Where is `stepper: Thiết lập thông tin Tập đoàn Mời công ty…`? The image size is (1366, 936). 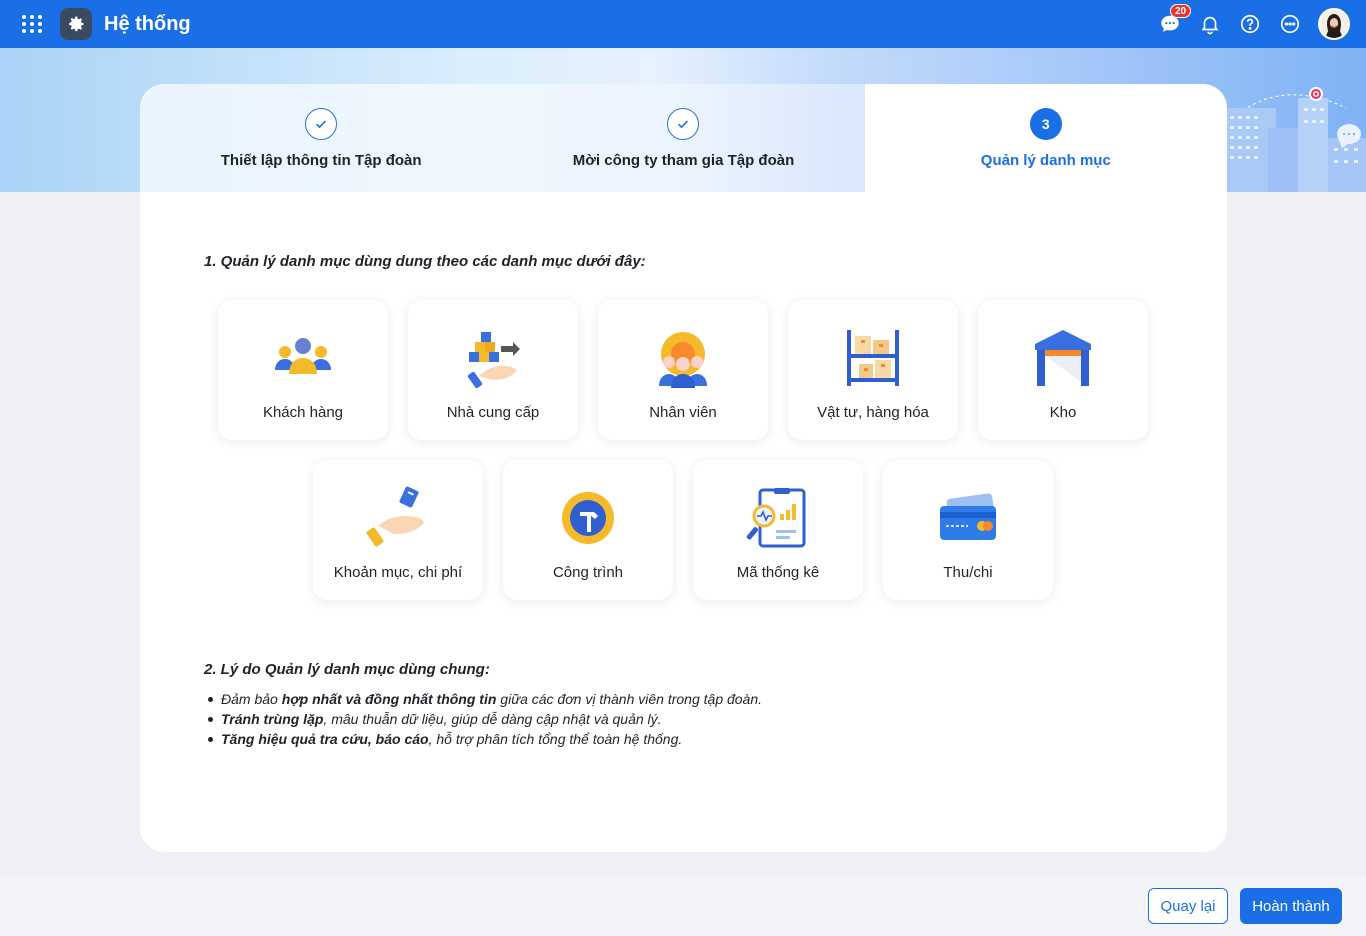
stepper: Thiết lập thông tin Tập đoàn Mời công ty… is located at coordinates (683, 138).